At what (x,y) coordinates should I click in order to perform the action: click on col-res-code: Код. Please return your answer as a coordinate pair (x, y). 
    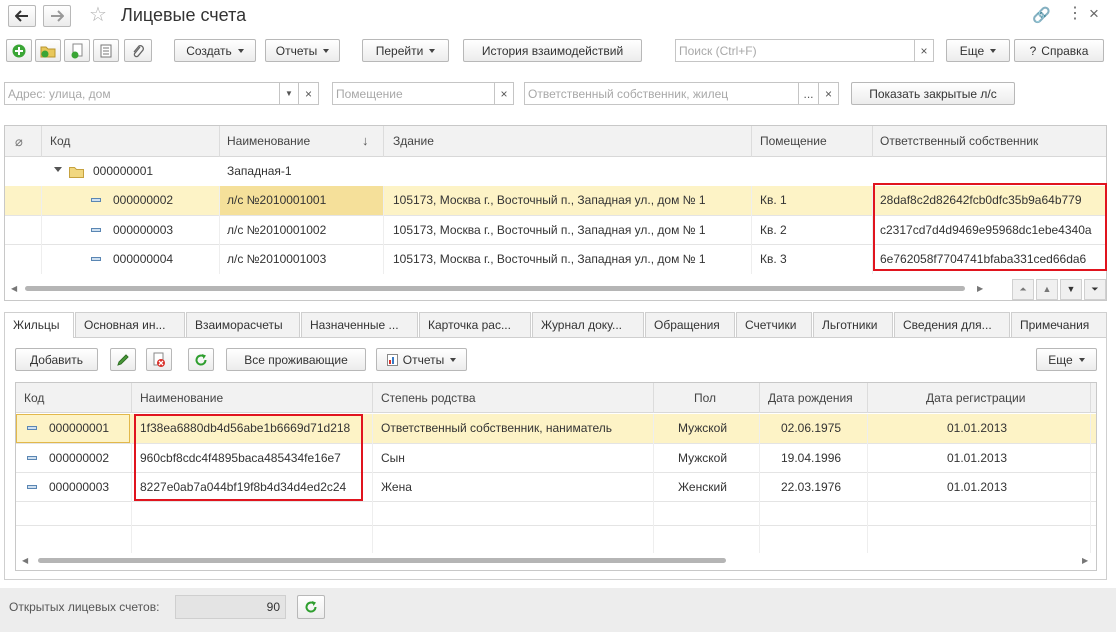
    Looking at the image, I should click on (34, 398).